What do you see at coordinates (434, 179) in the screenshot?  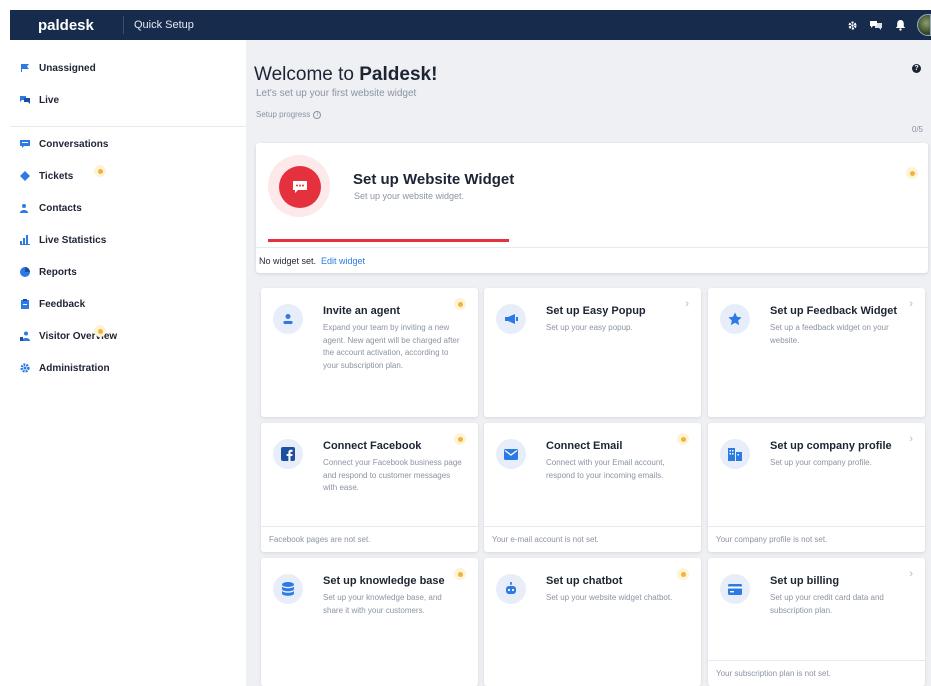 I see `hero-title: Set up Website Widget` at bounding box center [434, 179].